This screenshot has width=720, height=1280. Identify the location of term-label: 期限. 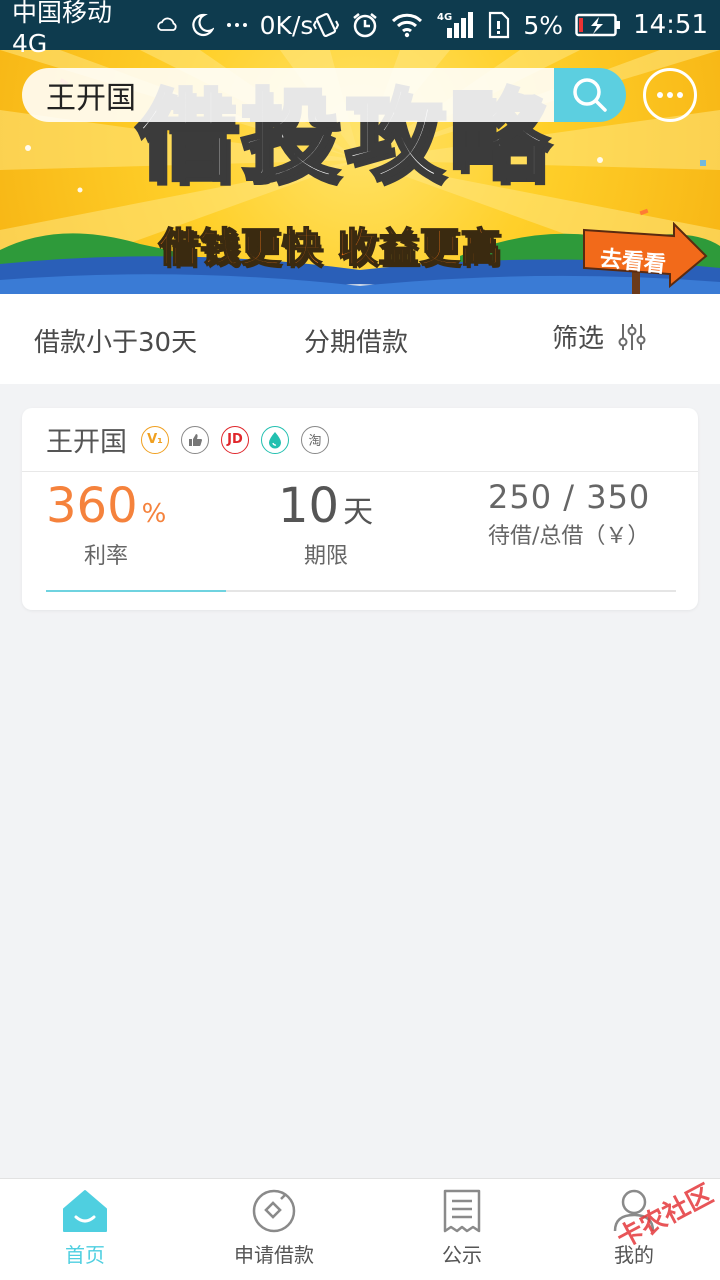
(326, 556).